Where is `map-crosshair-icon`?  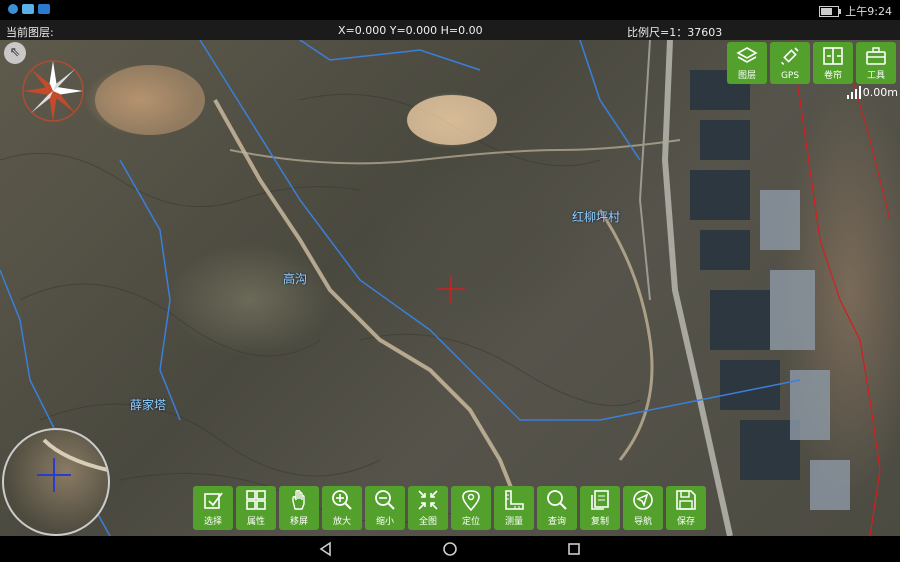 map-crosshair-icon is located at coordinates (451, 289).